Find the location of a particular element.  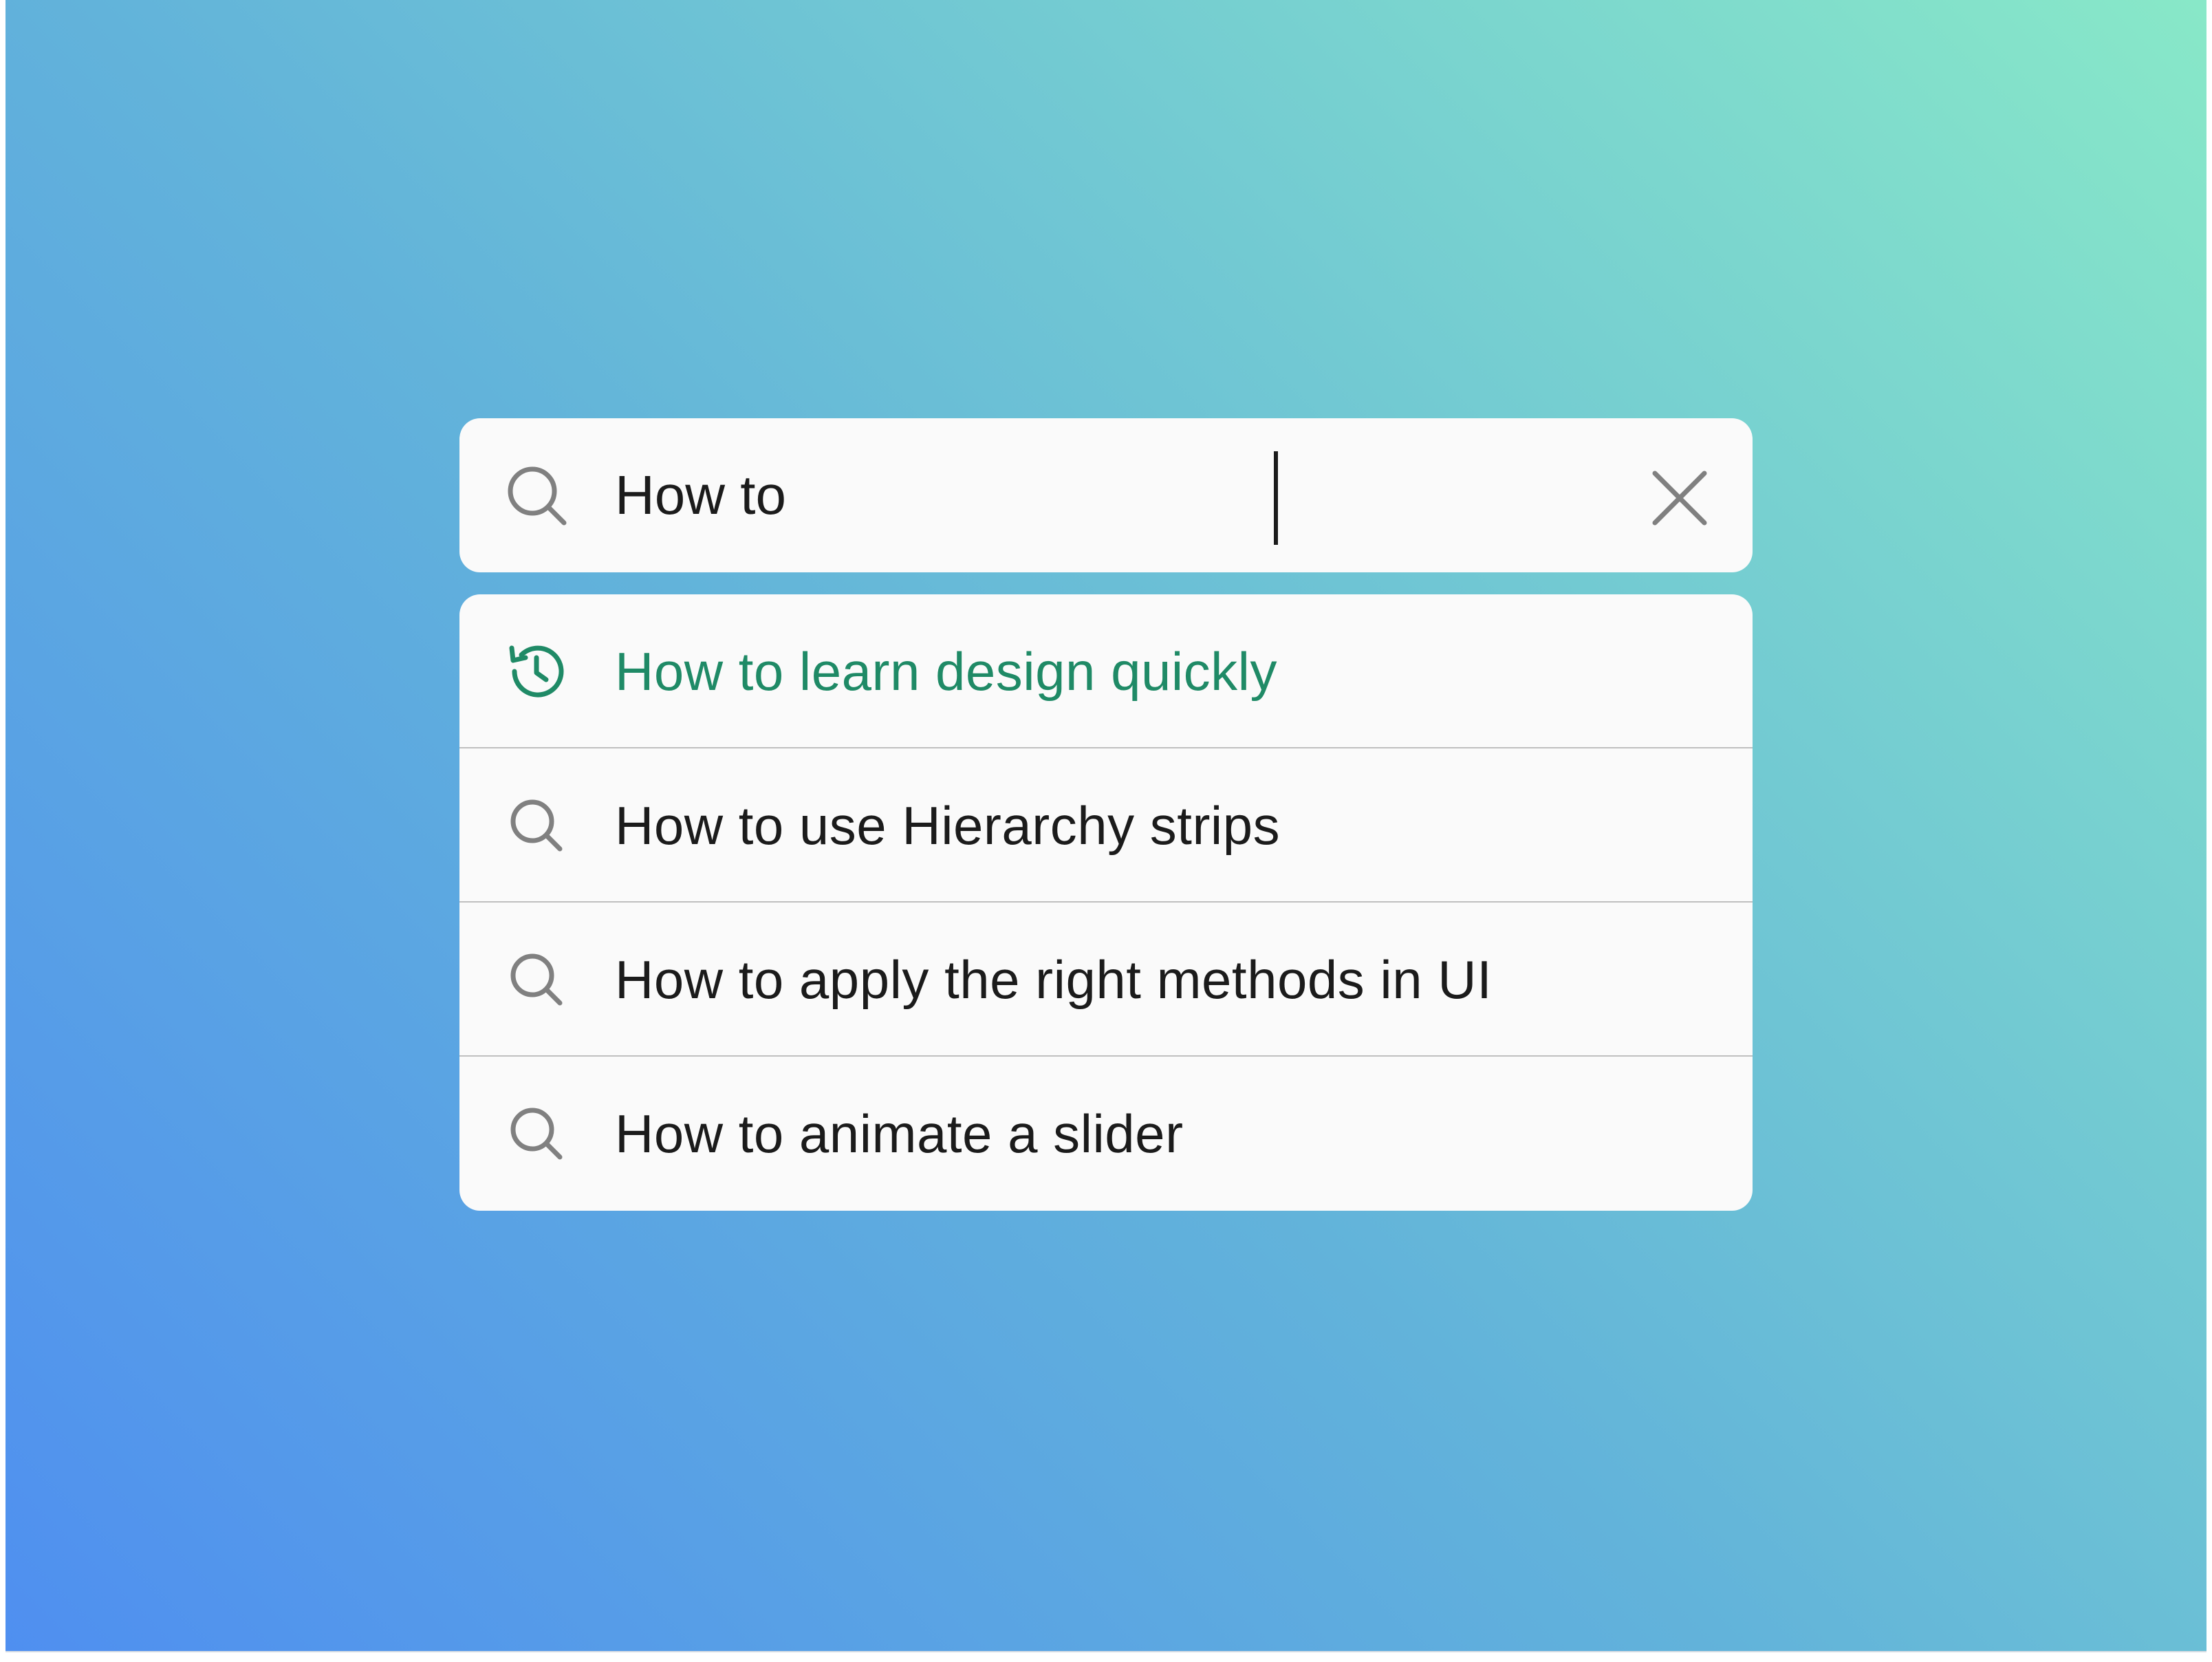

search-input: How to is located at coordinates (700, 495).